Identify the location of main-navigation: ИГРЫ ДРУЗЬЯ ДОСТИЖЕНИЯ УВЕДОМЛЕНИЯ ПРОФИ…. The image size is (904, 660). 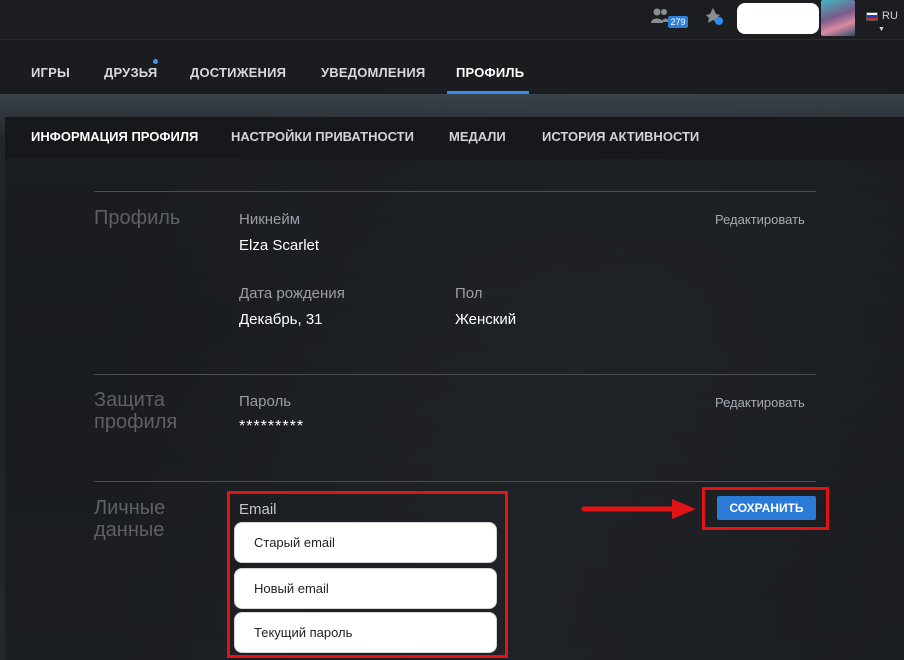
(452, 67).